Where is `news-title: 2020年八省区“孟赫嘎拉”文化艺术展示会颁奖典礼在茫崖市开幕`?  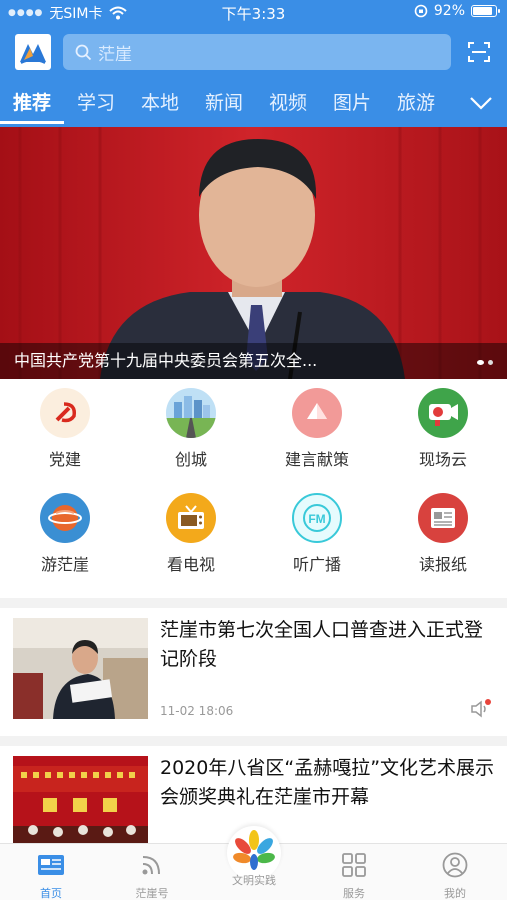
news-title: 2020年八省区“孟赫嘎拉”文化艺术展示会颁奖典礼在茫崖市开幕 is located at coordinates (327, 782).